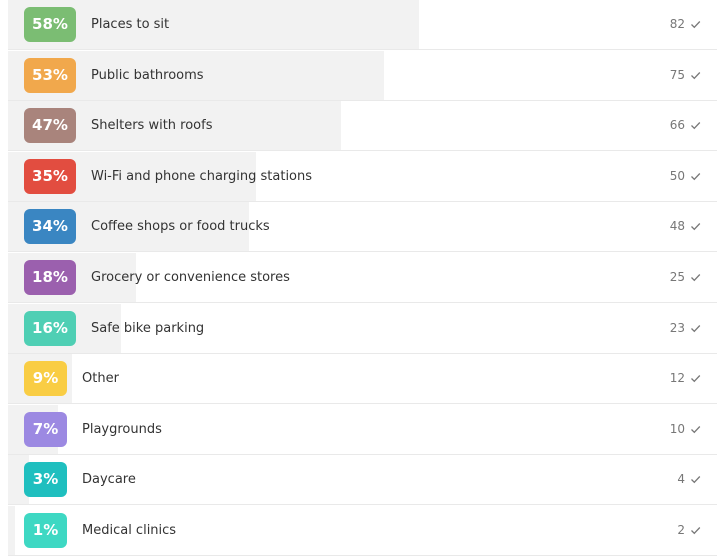 This screenshot has height=556, width=717. Describe the element at coordinates (180, 226) in the screenshot. I see `option-label: Coffee shops or food trucks` at that location.